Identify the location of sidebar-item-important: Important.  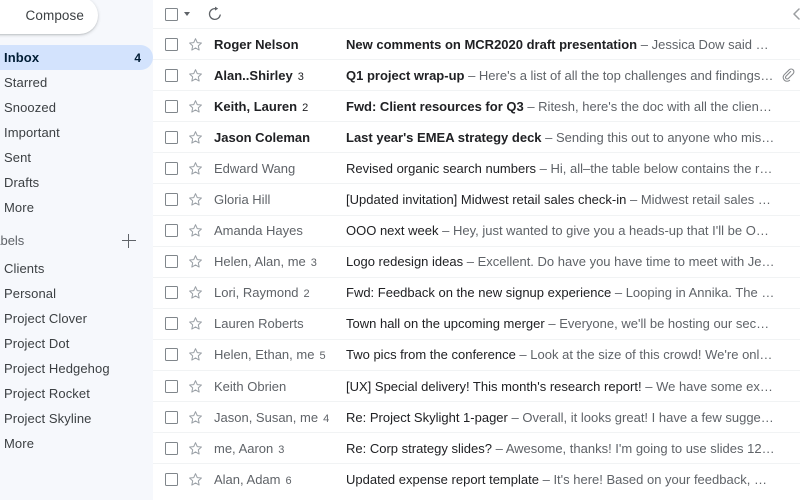
(76, 132).